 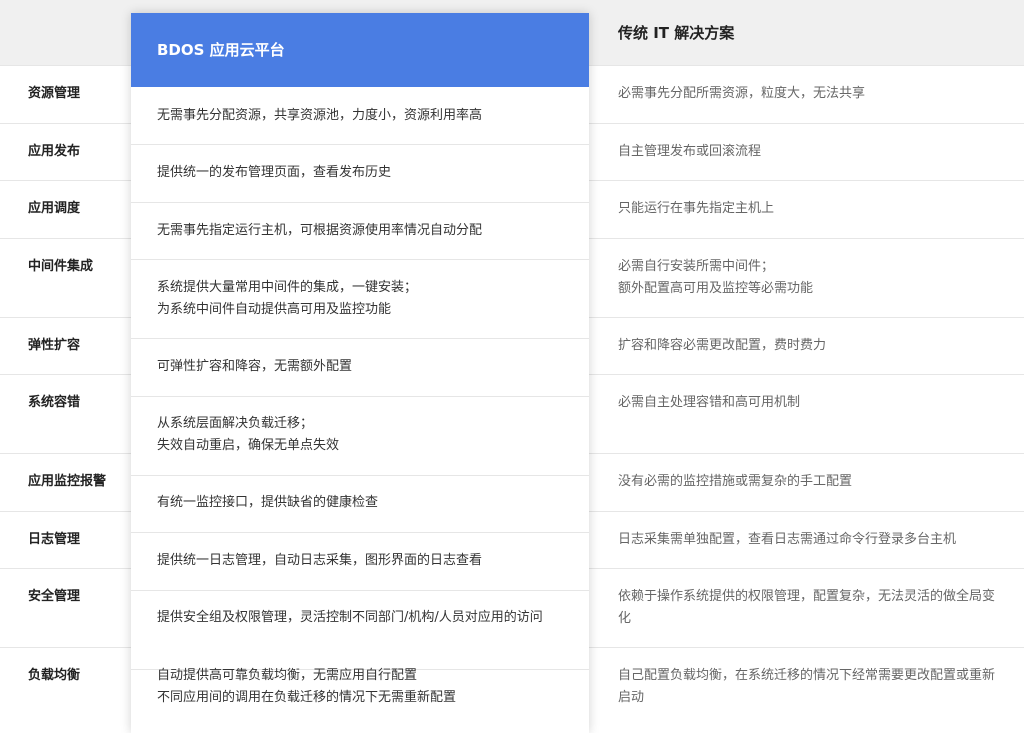 What do you see at coordinates (742, 93) in the screenshot?
I see `traditional-cell: 必需事先分配所需资源，粒度大，无法共享` at bounding box center [742, 93].